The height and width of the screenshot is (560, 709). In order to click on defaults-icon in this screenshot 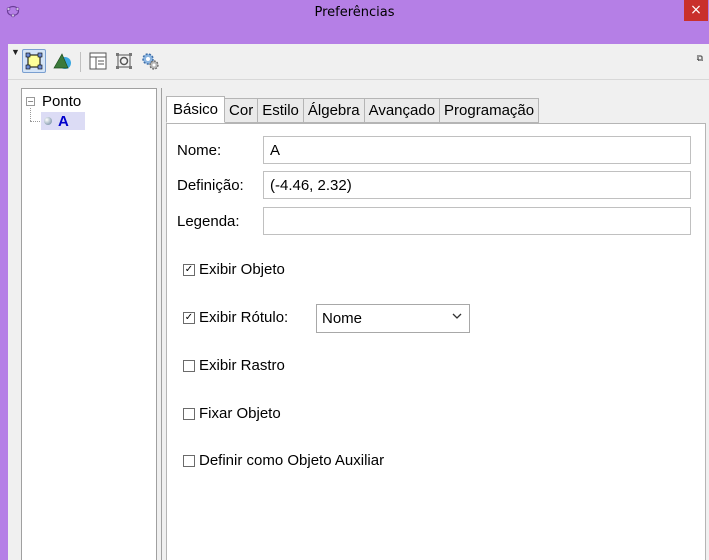, I will do `click(124, 61)`.